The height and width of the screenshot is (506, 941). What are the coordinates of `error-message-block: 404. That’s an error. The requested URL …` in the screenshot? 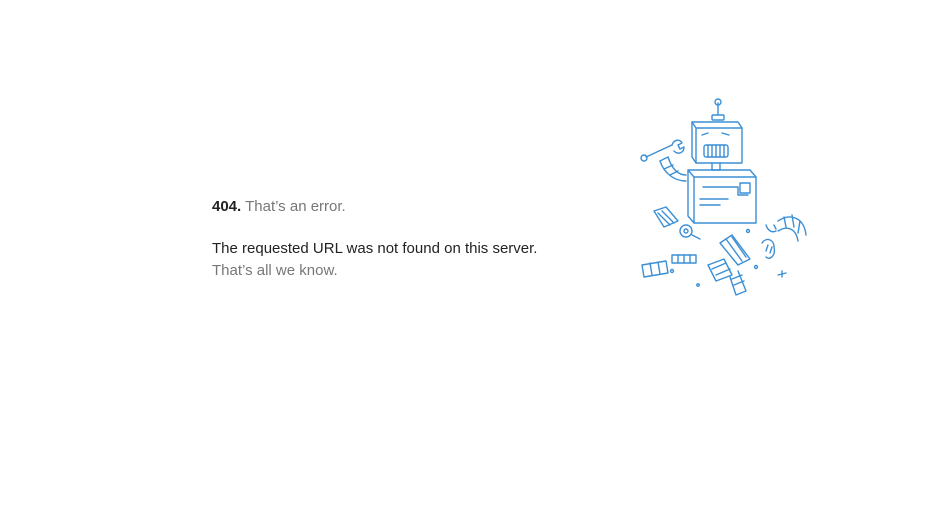 It's located at (374, 239).